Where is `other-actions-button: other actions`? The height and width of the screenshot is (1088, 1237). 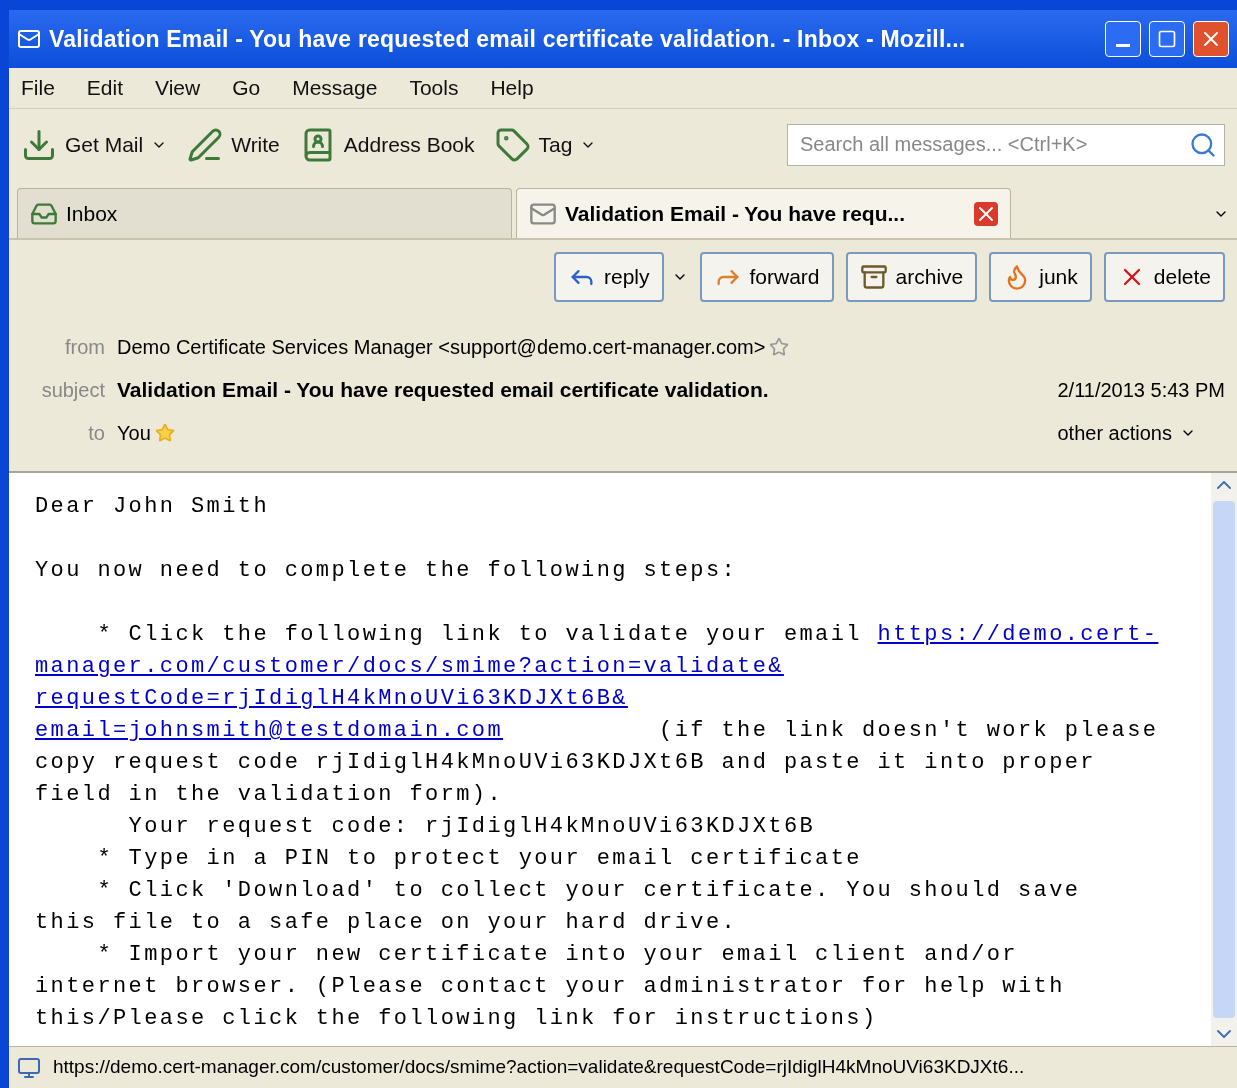
other-actions-button: other actions is located at coordinates (1141, 432).